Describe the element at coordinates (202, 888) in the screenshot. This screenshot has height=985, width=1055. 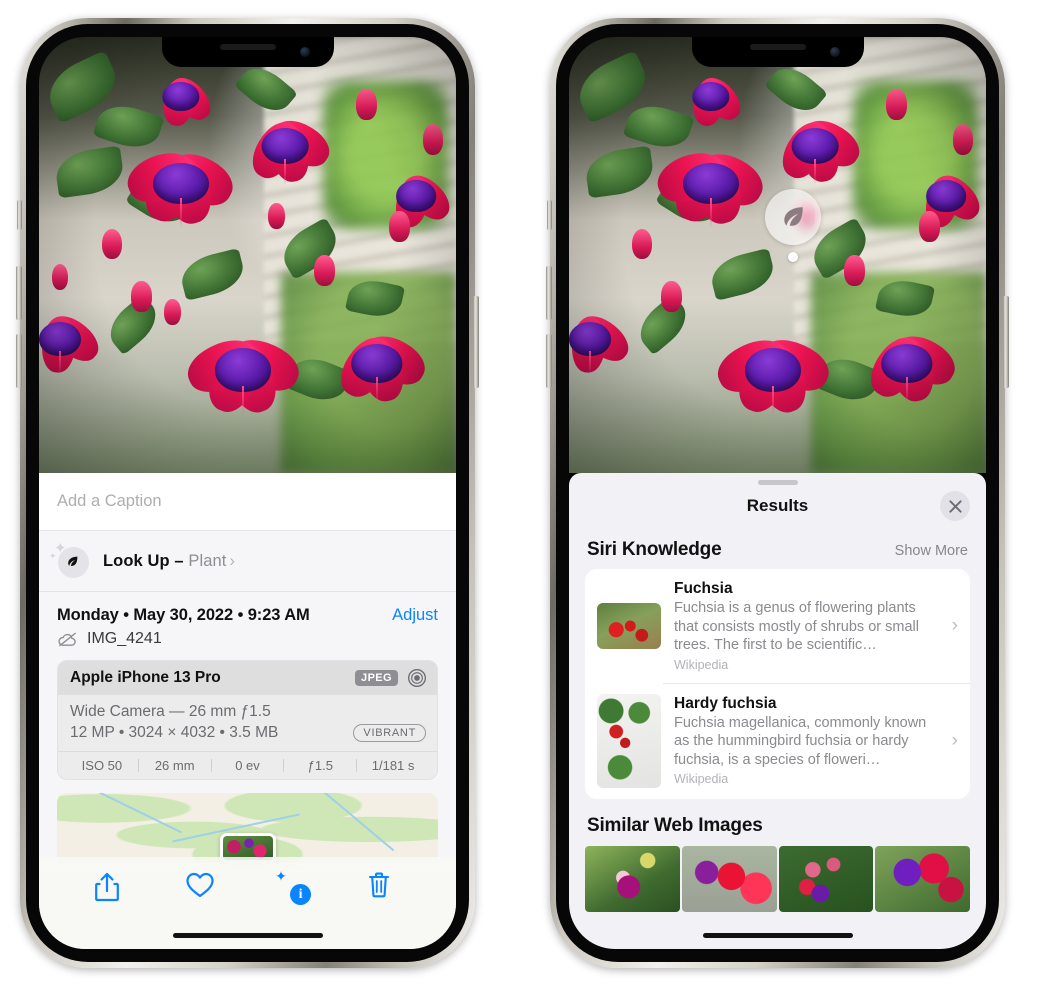
I see `favorite-button` at that location.